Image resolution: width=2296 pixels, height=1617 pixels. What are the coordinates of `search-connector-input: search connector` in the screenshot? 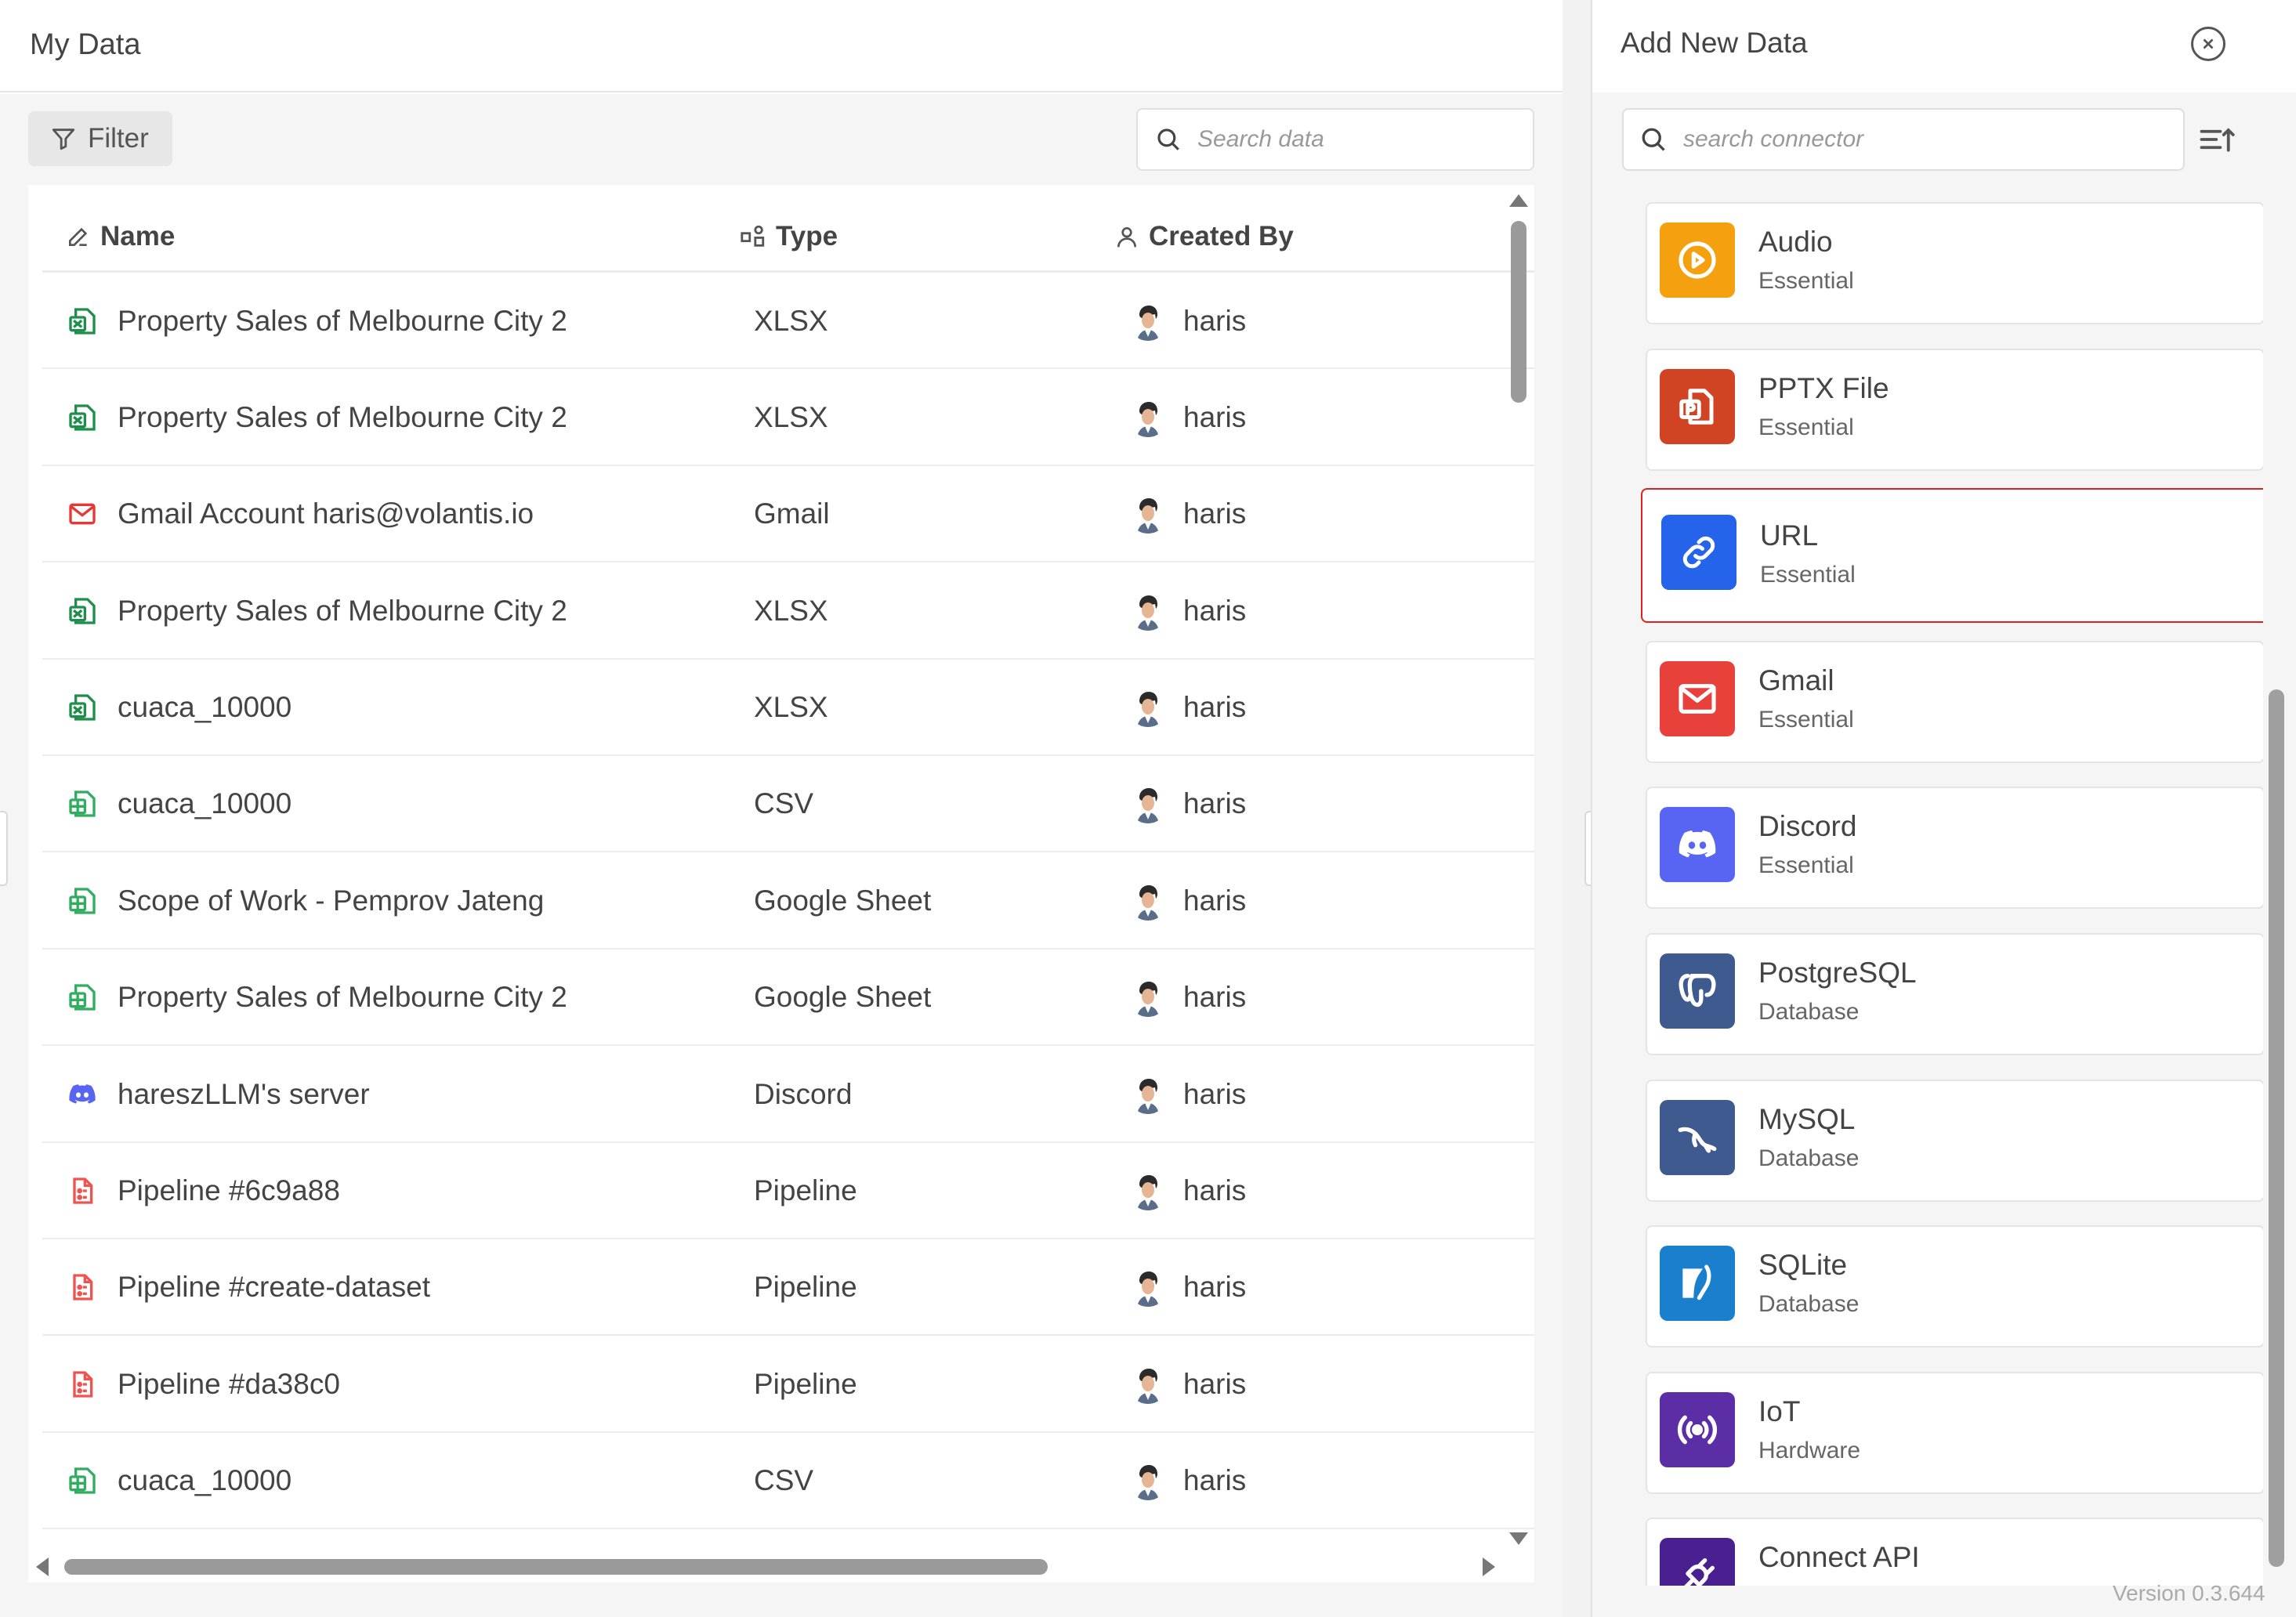 It's located at (1903, 139).